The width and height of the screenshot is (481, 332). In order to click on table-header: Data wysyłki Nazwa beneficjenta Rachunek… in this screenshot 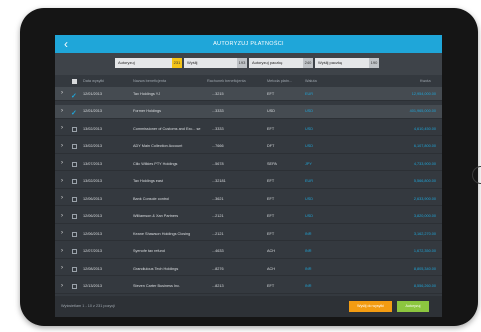, I will do `click(248, 82)`.